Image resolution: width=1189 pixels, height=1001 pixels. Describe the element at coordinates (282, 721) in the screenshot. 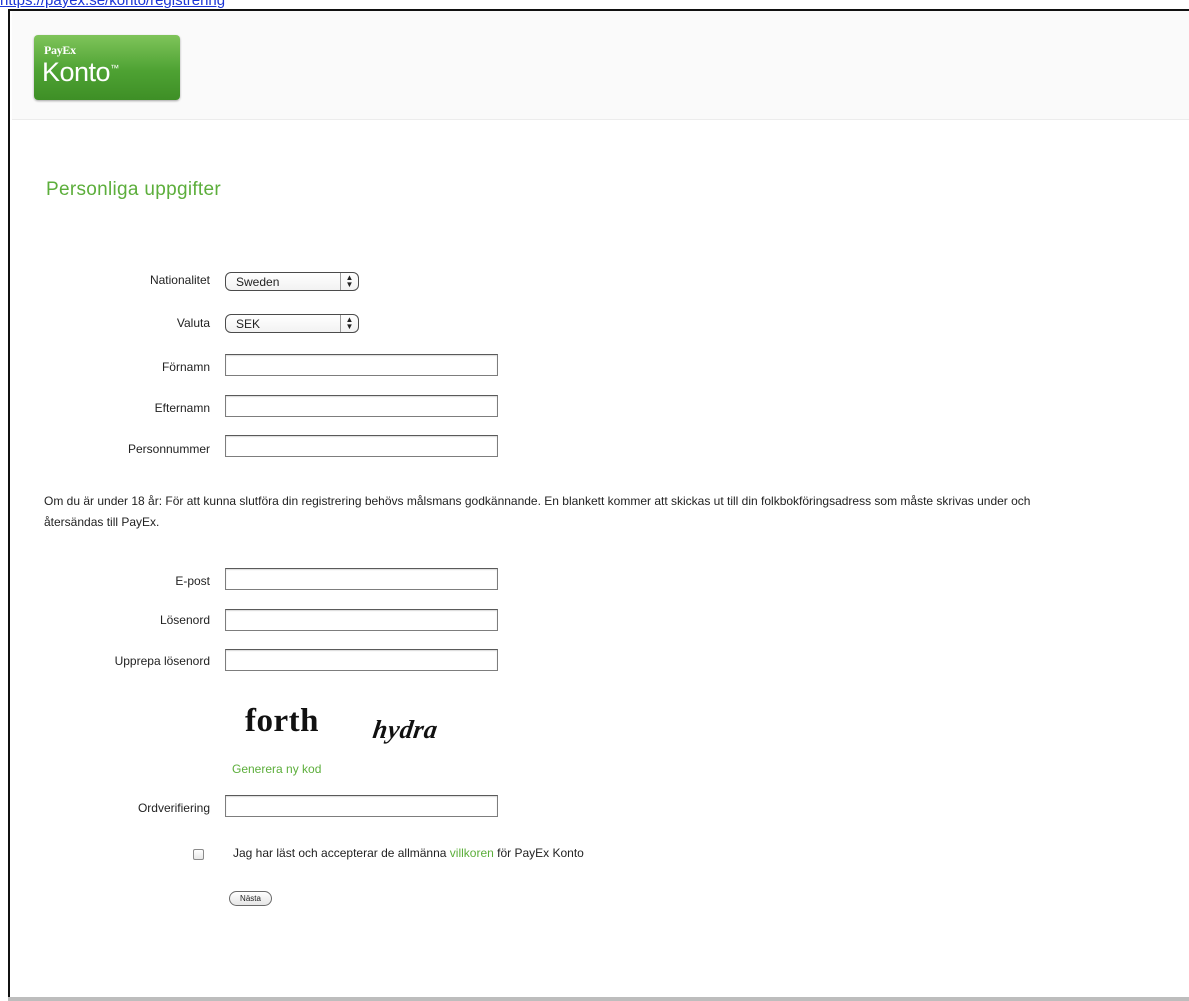

I see `captcha-word-1: forth` at that location.